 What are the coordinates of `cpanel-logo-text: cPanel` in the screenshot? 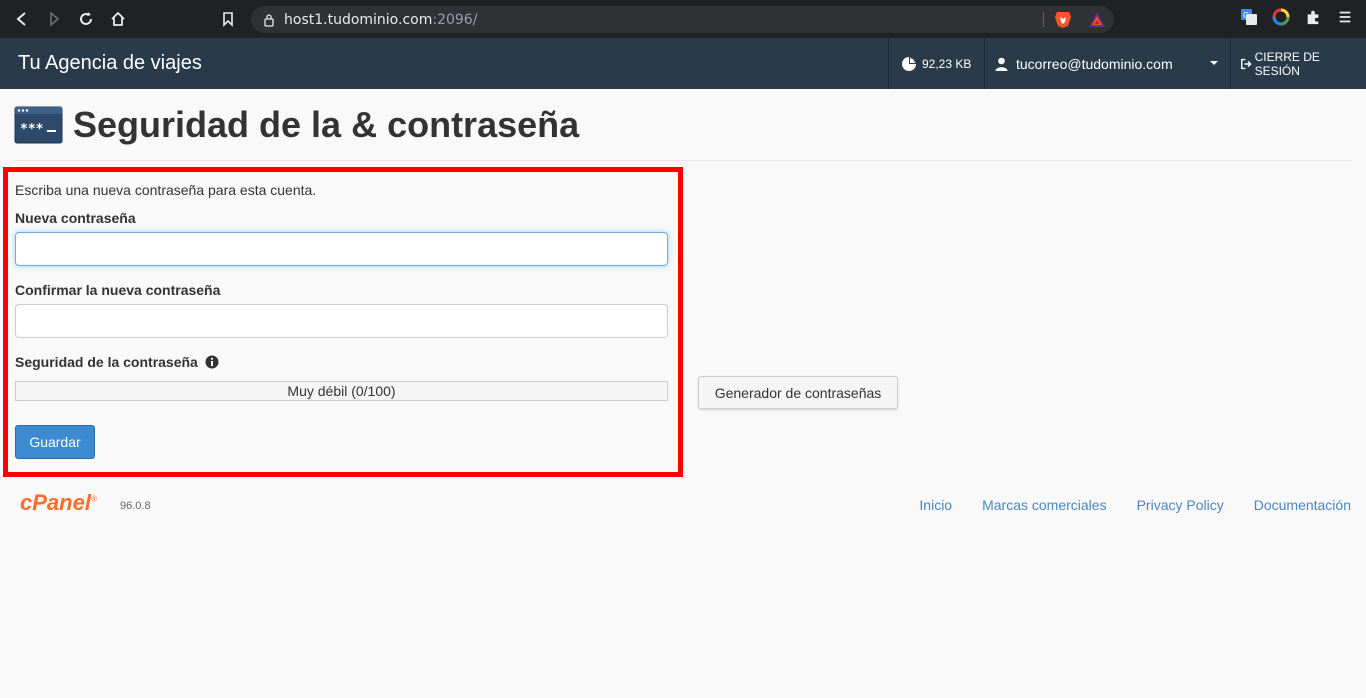 It's located at (55, 502).